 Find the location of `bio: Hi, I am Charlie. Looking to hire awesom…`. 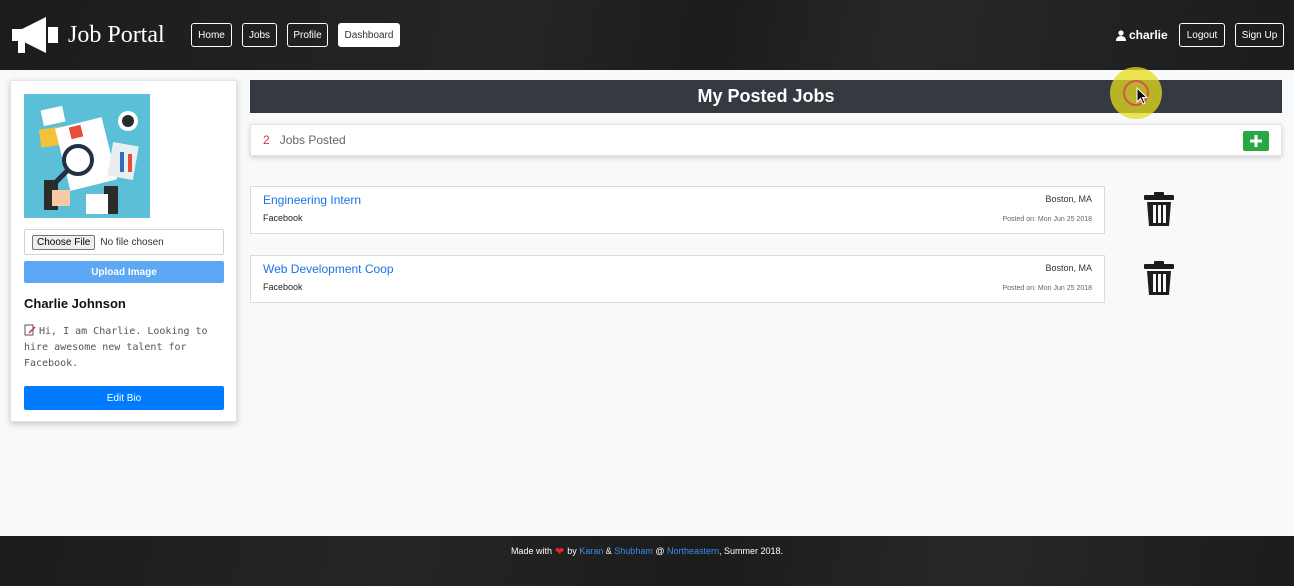

bio: Hi, I am Charlie. Looking to hire awesom… is located at coordinates (126, 348).